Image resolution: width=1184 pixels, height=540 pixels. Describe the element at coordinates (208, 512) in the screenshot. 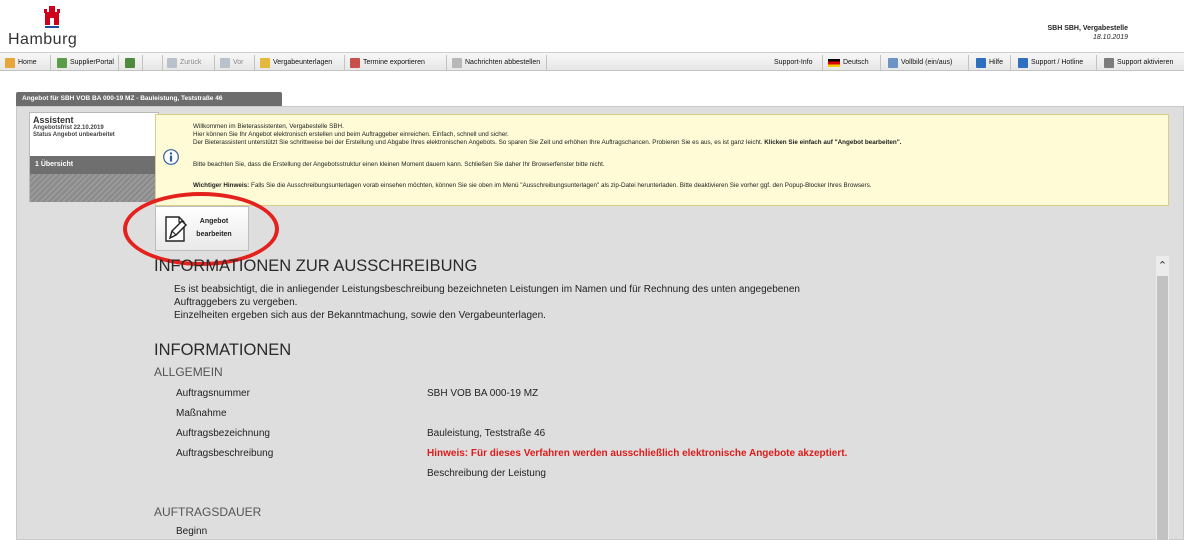

I see `section-duration: AUFTRAGSDAUER` at that location.